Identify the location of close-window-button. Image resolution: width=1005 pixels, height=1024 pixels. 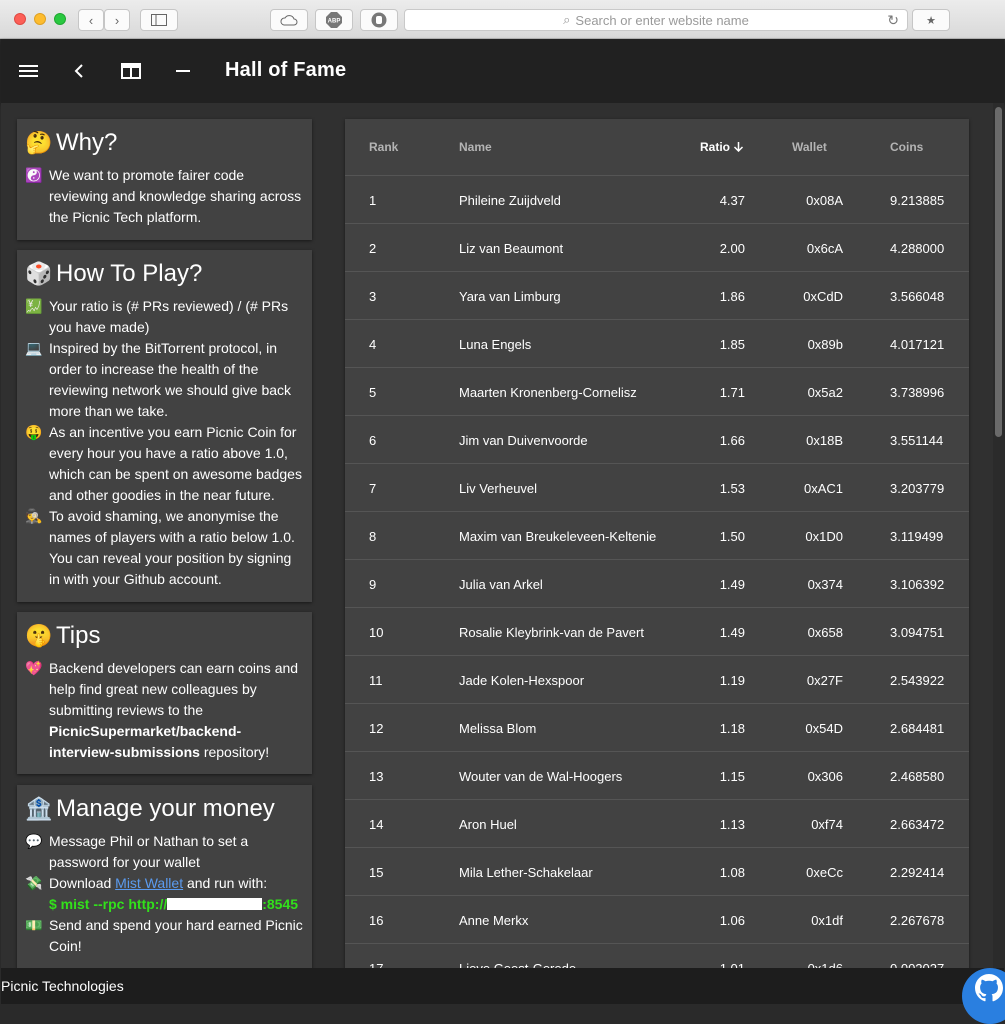
(20, 19).